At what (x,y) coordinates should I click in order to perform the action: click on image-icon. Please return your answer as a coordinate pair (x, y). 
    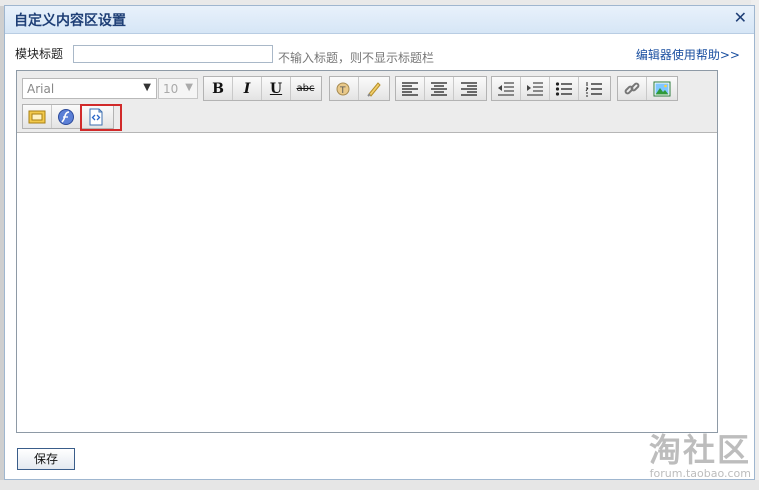
    Looking at the image, I should click on (661, 88).